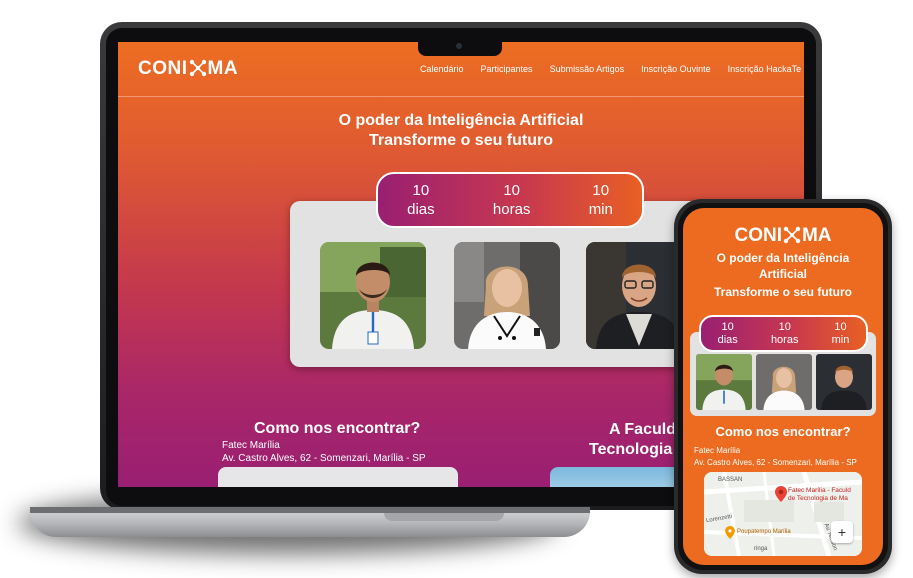 The width and height of the screenshot is (913, 578). Describe the element at coordinates (421, 200) in the screenshot. I see `countdown-days: 10 dias` at that location.